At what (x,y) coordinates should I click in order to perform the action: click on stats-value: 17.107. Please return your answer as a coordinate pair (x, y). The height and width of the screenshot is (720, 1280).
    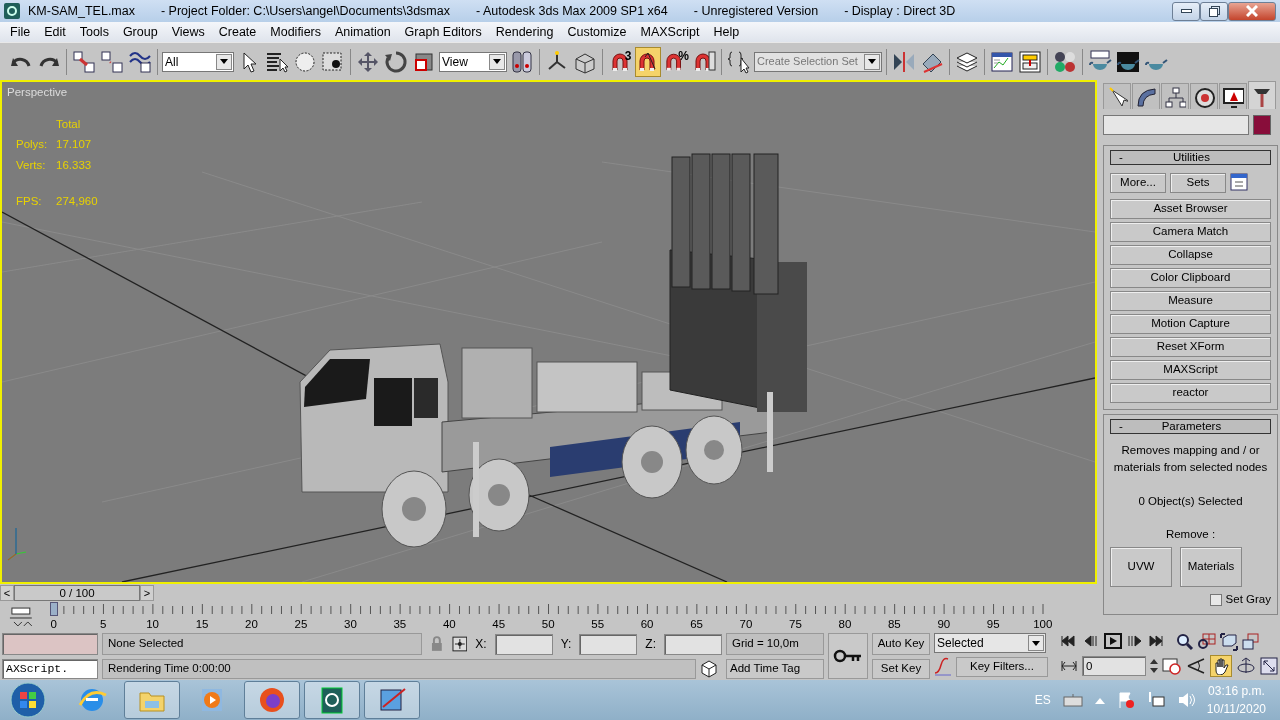
    Looking at the image, I should click on (74, 145).